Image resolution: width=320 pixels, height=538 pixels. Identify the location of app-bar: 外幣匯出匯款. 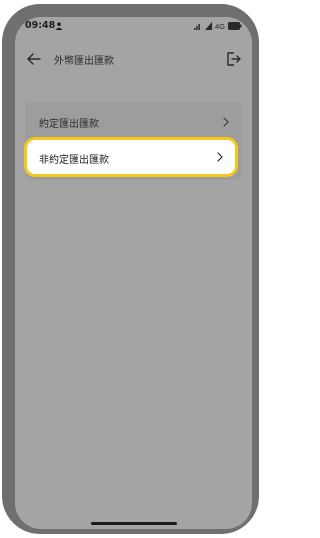
(133, 59).